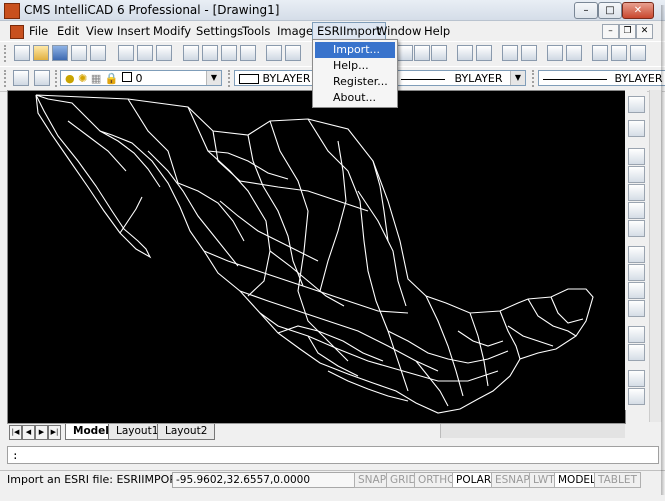 The image size is (665, 501). I want to click on last-tab-button: ▶|, so click(54, 432).